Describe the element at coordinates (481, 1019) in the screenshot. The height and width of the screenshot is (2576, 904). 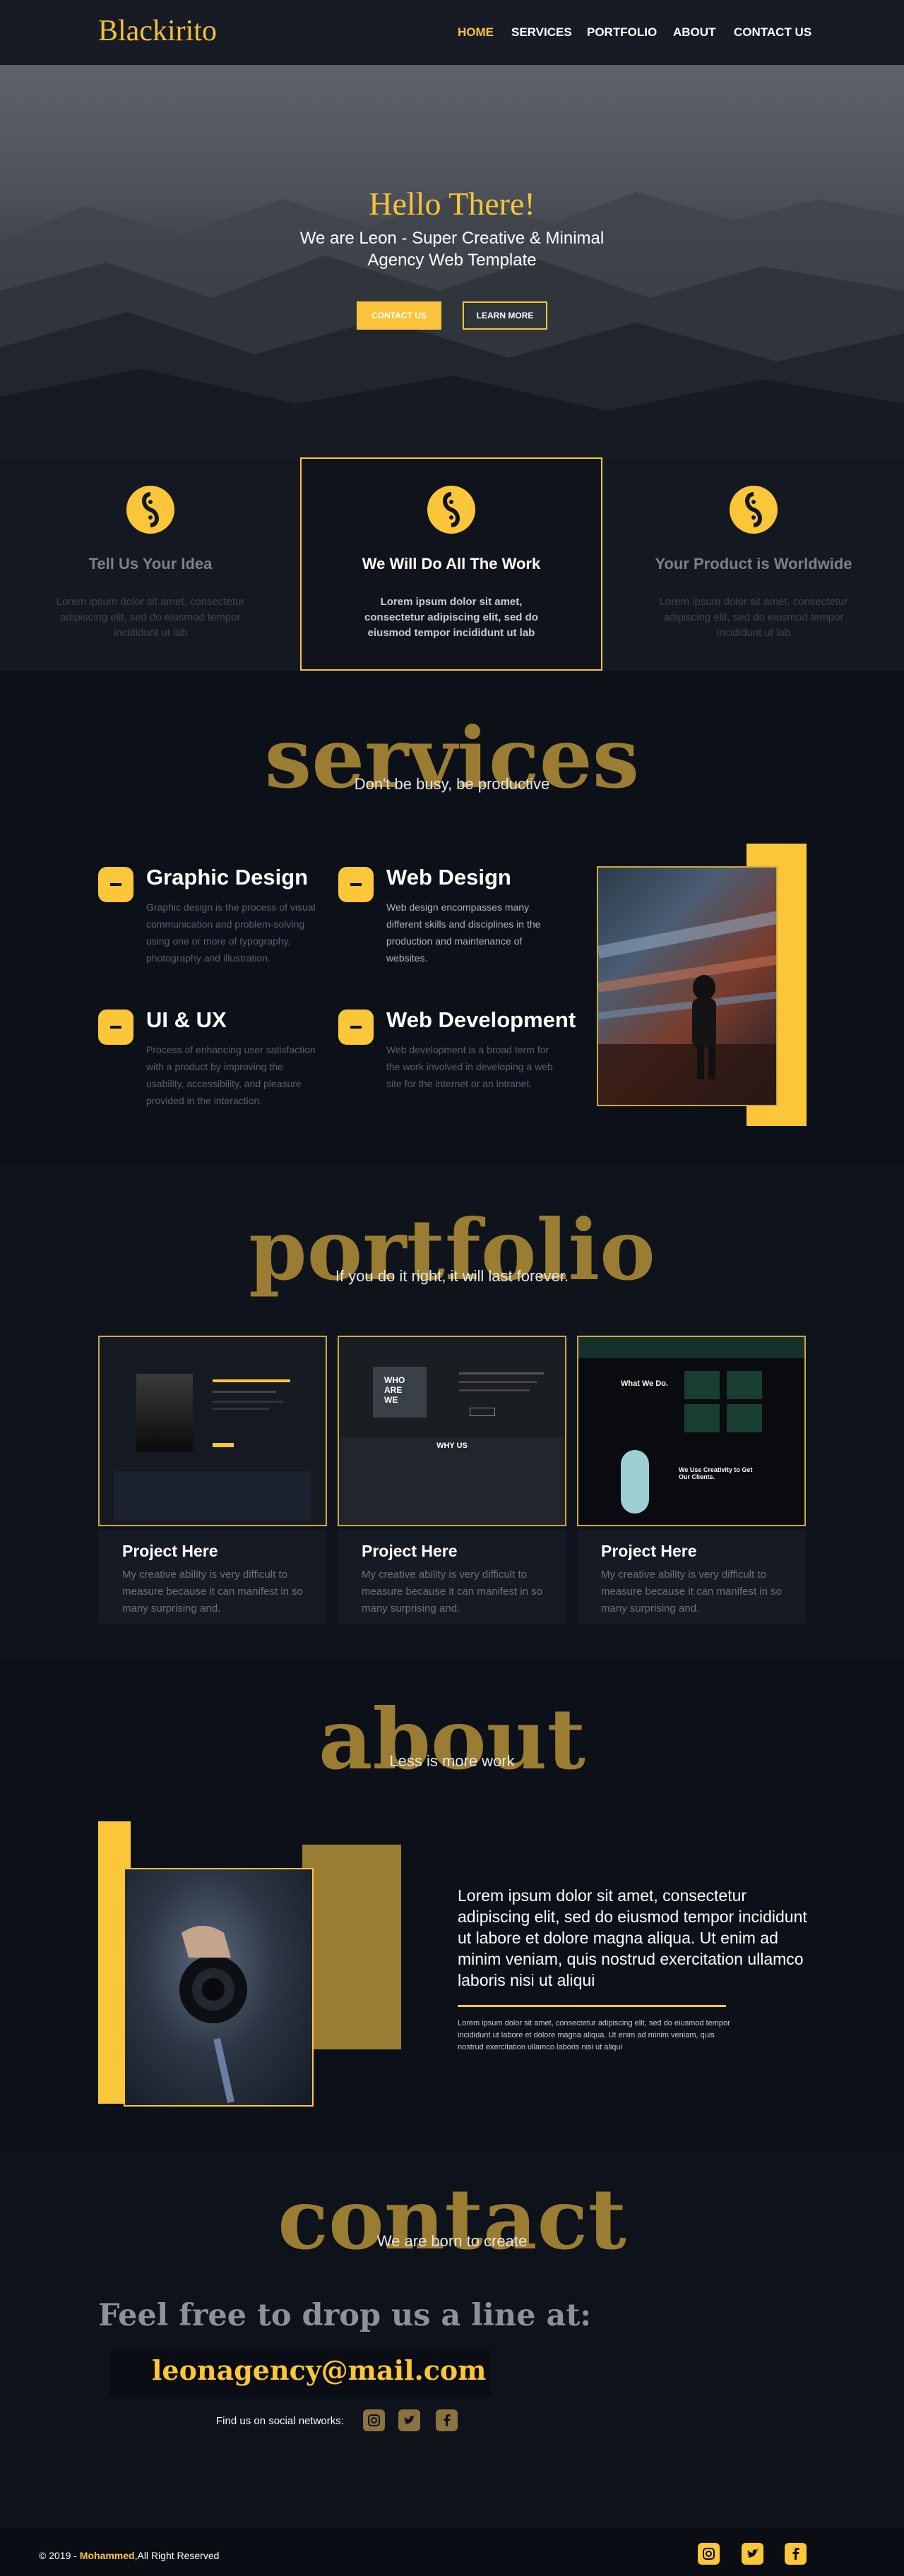
I see `service-title: Web Development` at that location.